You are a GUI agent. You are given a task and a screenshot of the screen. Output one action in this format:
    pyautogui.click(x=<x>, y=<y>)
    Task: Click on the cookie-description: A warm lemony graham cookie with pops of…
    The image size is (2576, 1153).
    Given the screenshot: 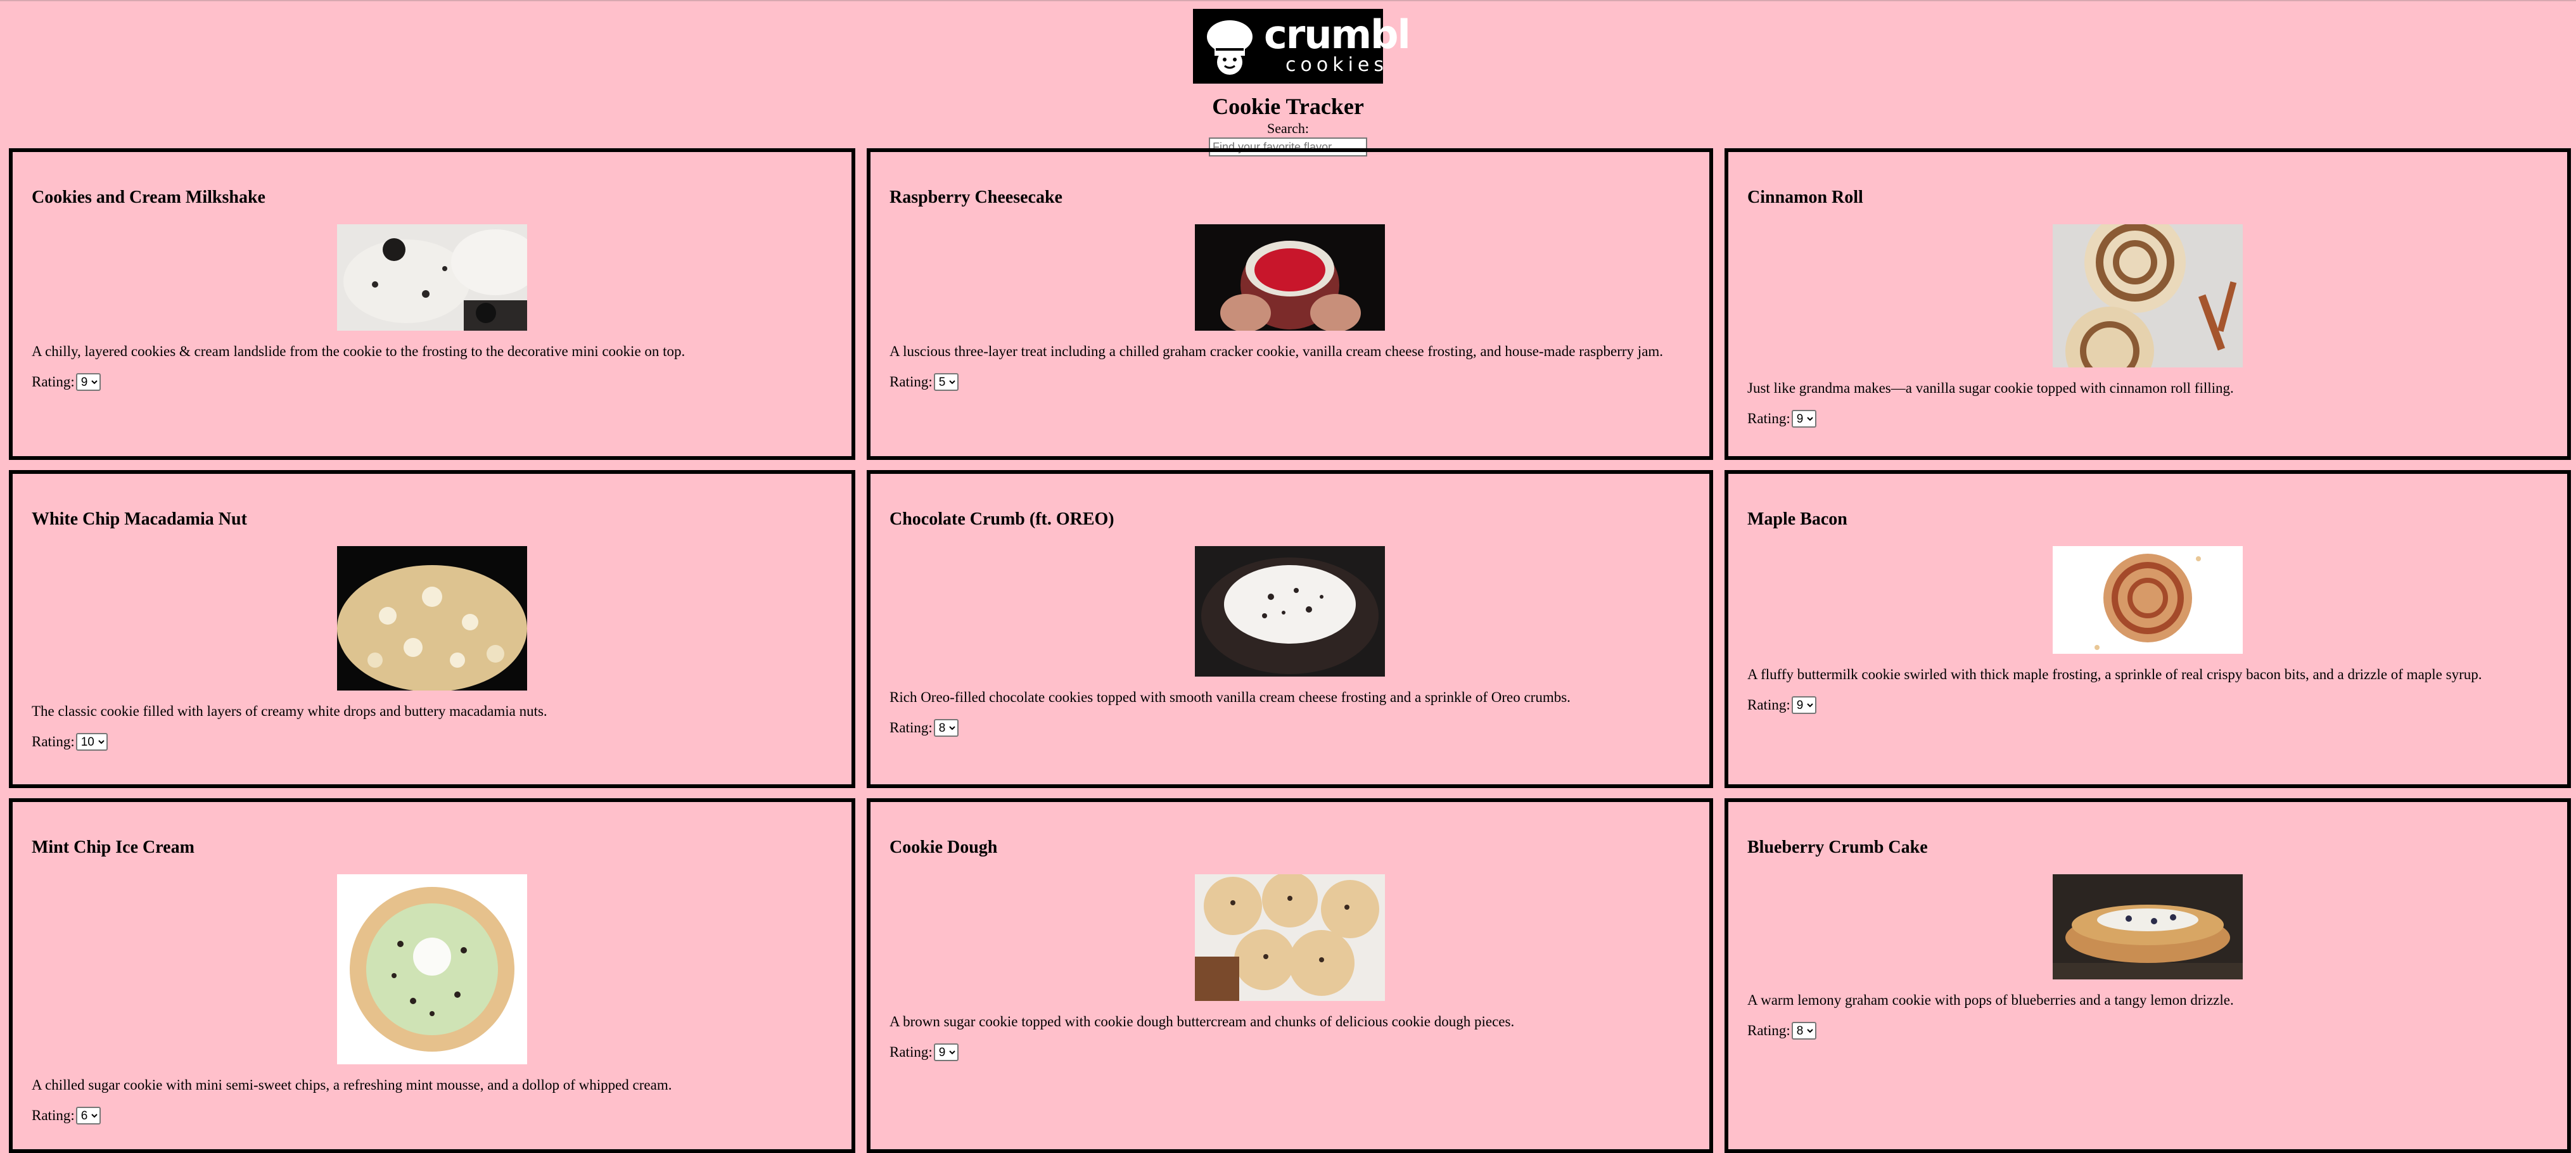 What is the action you would take?
    pyautogui.click(x=1991, y=1000)
    